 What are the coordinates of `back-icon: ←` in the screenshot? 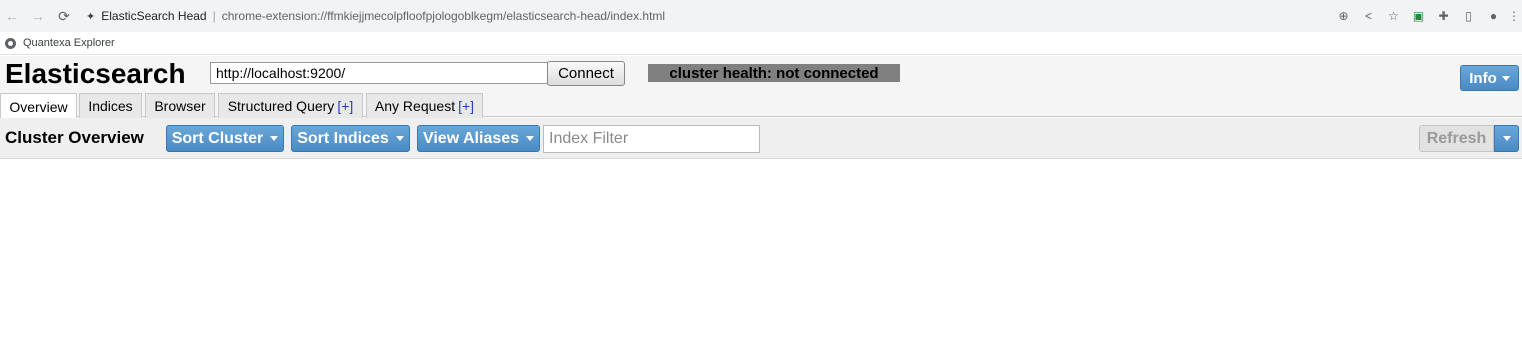 It's located at (12, 16).